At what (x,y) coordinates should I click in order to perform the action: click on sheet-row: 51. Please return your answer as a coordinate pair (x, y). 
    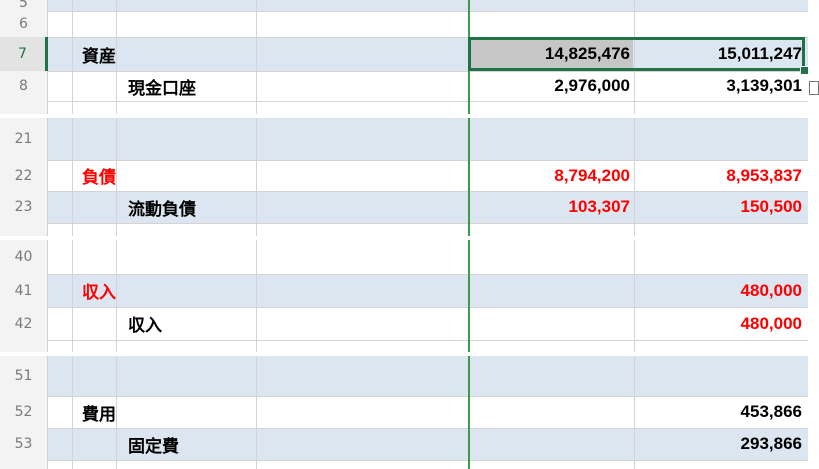
    Looking at the image, I should click on (404, 376).